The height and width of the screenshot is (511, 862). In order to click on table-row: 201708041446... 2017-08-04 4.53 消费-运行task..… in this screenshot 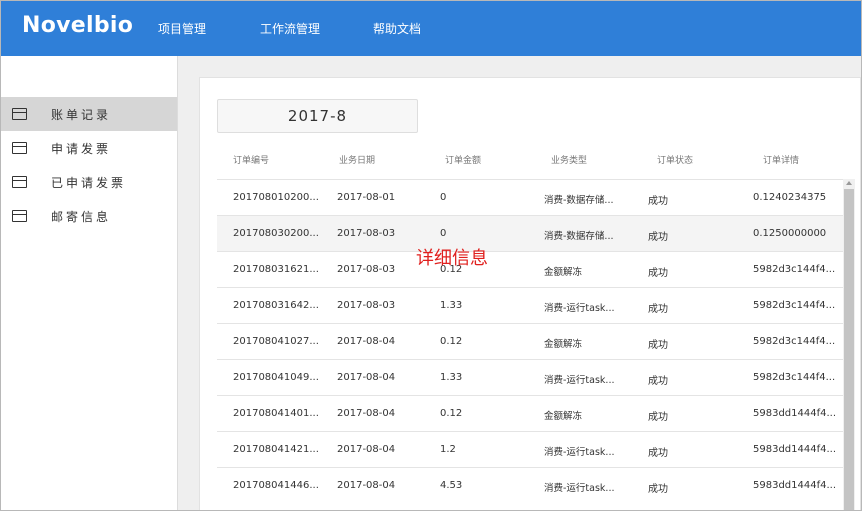, I will do `click(530, 485)`.